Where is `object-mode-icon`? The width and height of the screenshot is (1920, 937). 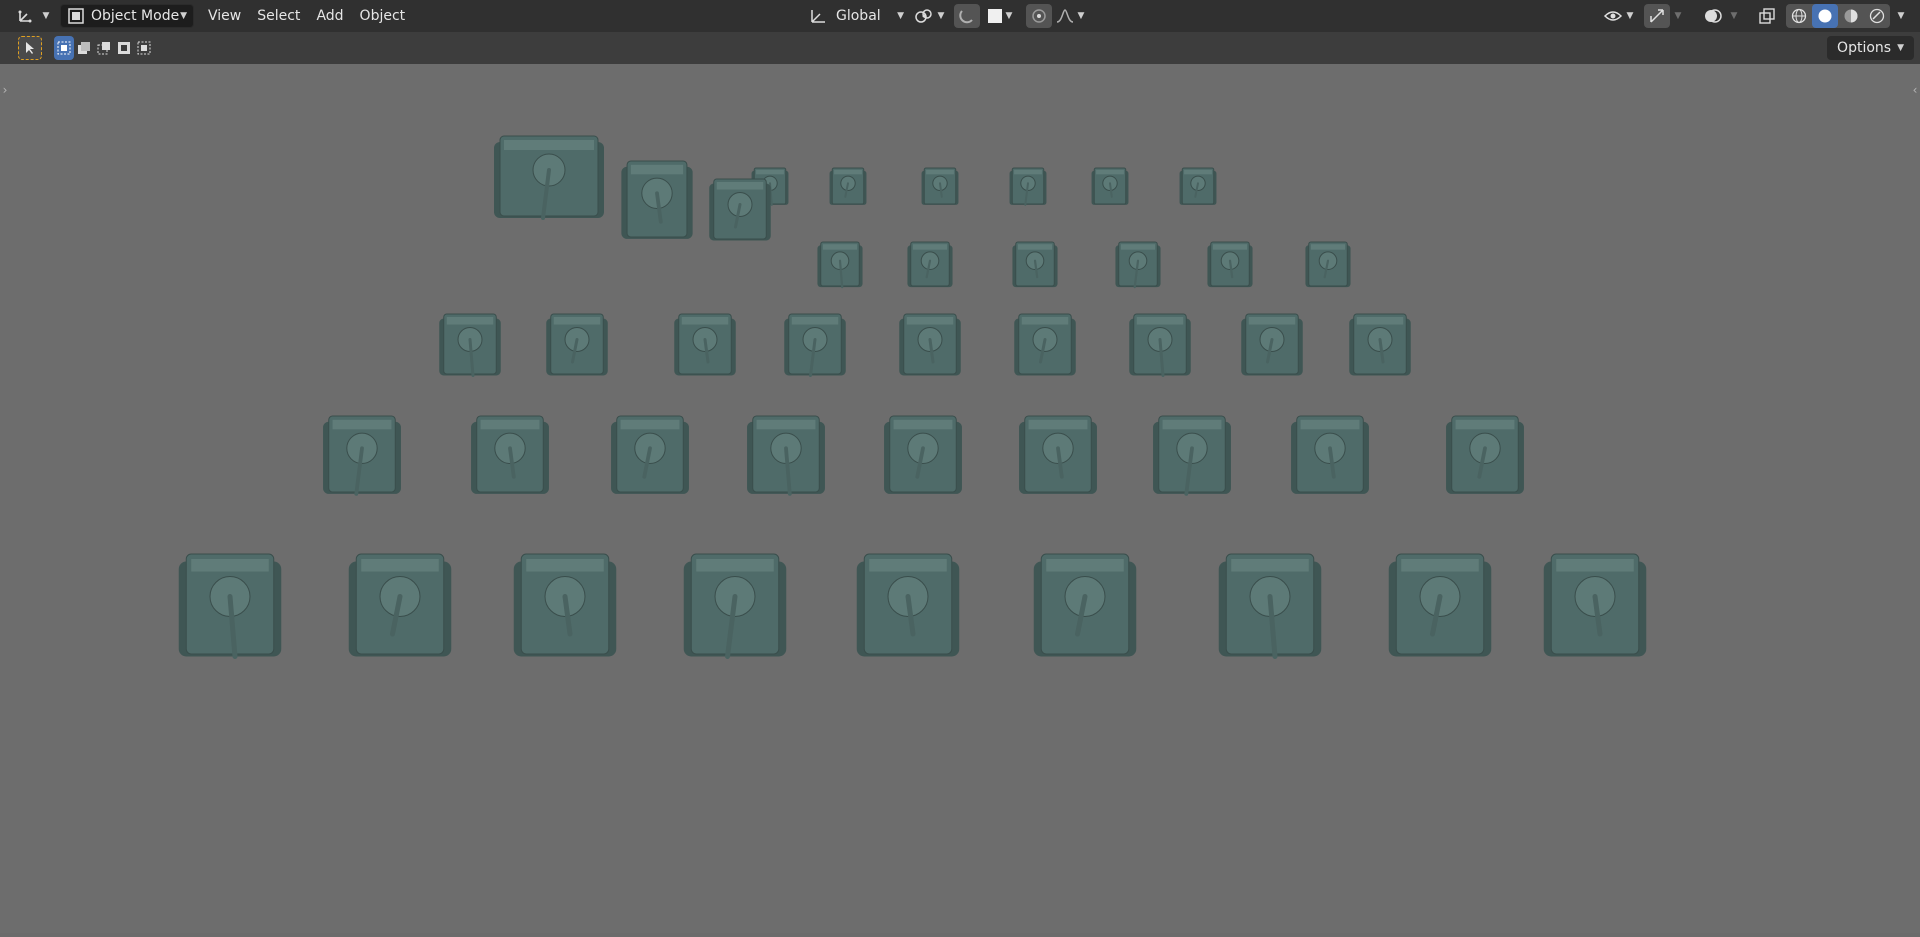 object-mode-icon is located at coordinates (76, 16).